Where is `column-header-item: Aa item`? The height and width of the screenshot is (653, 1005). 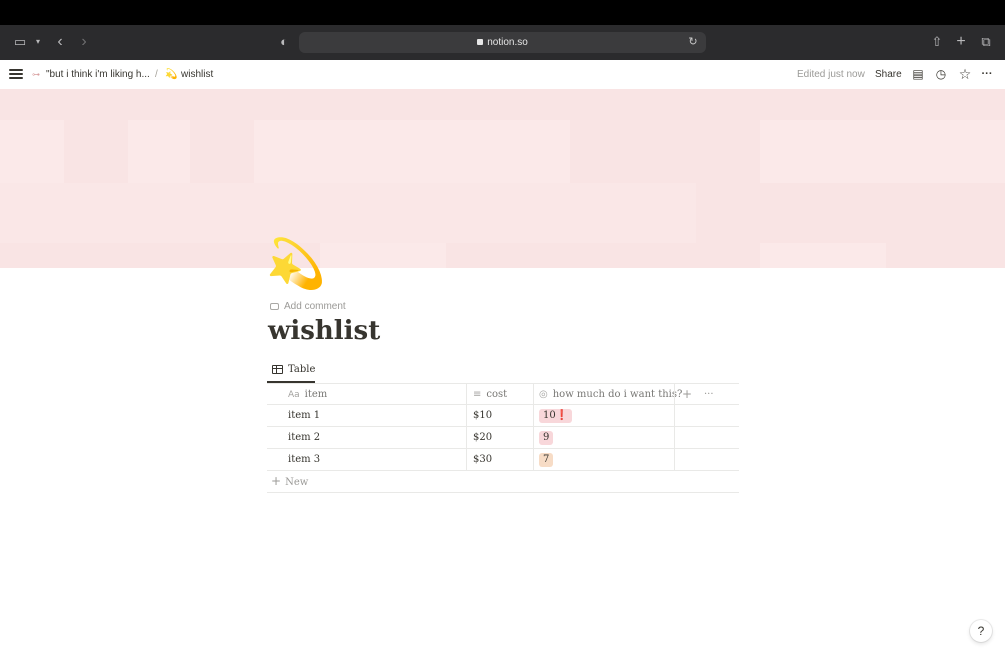
column-header-item: Aa item is located at coordinates (366, 394).